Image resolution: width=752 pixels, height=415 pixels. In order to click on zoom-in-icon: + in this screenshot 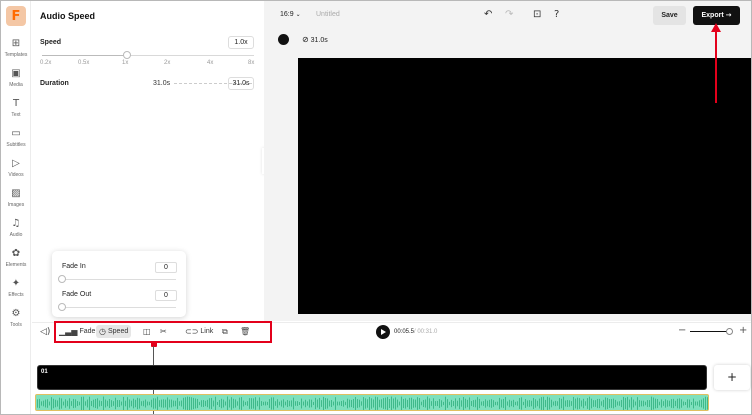, I will do `click(743, 330)`.